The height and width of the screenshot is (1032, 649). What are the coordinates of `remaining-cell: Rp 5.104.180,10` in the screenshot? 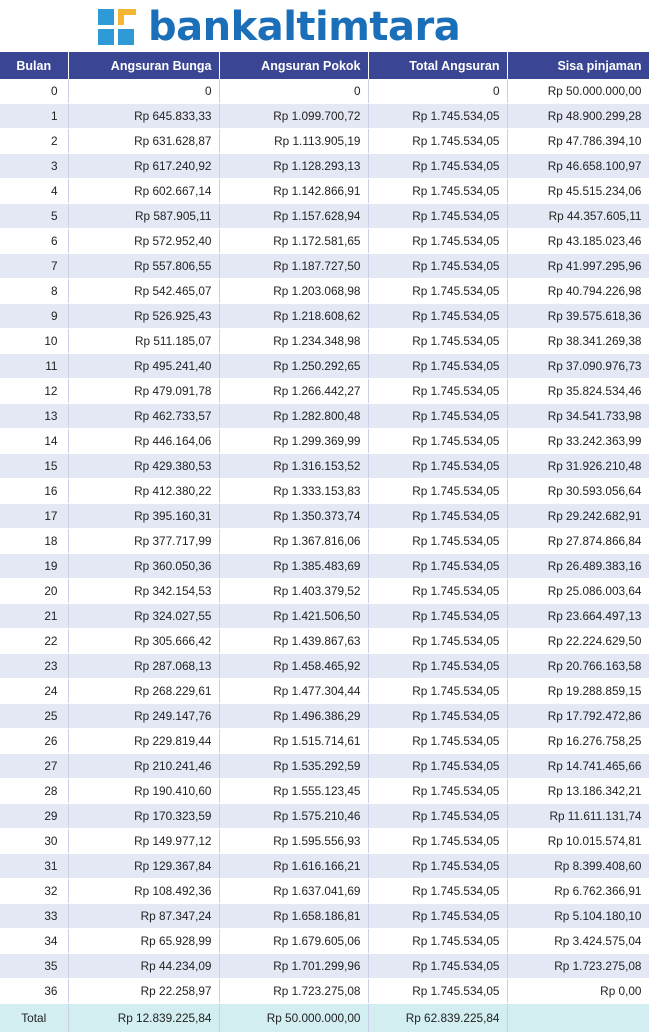 It's located at (578, 916).